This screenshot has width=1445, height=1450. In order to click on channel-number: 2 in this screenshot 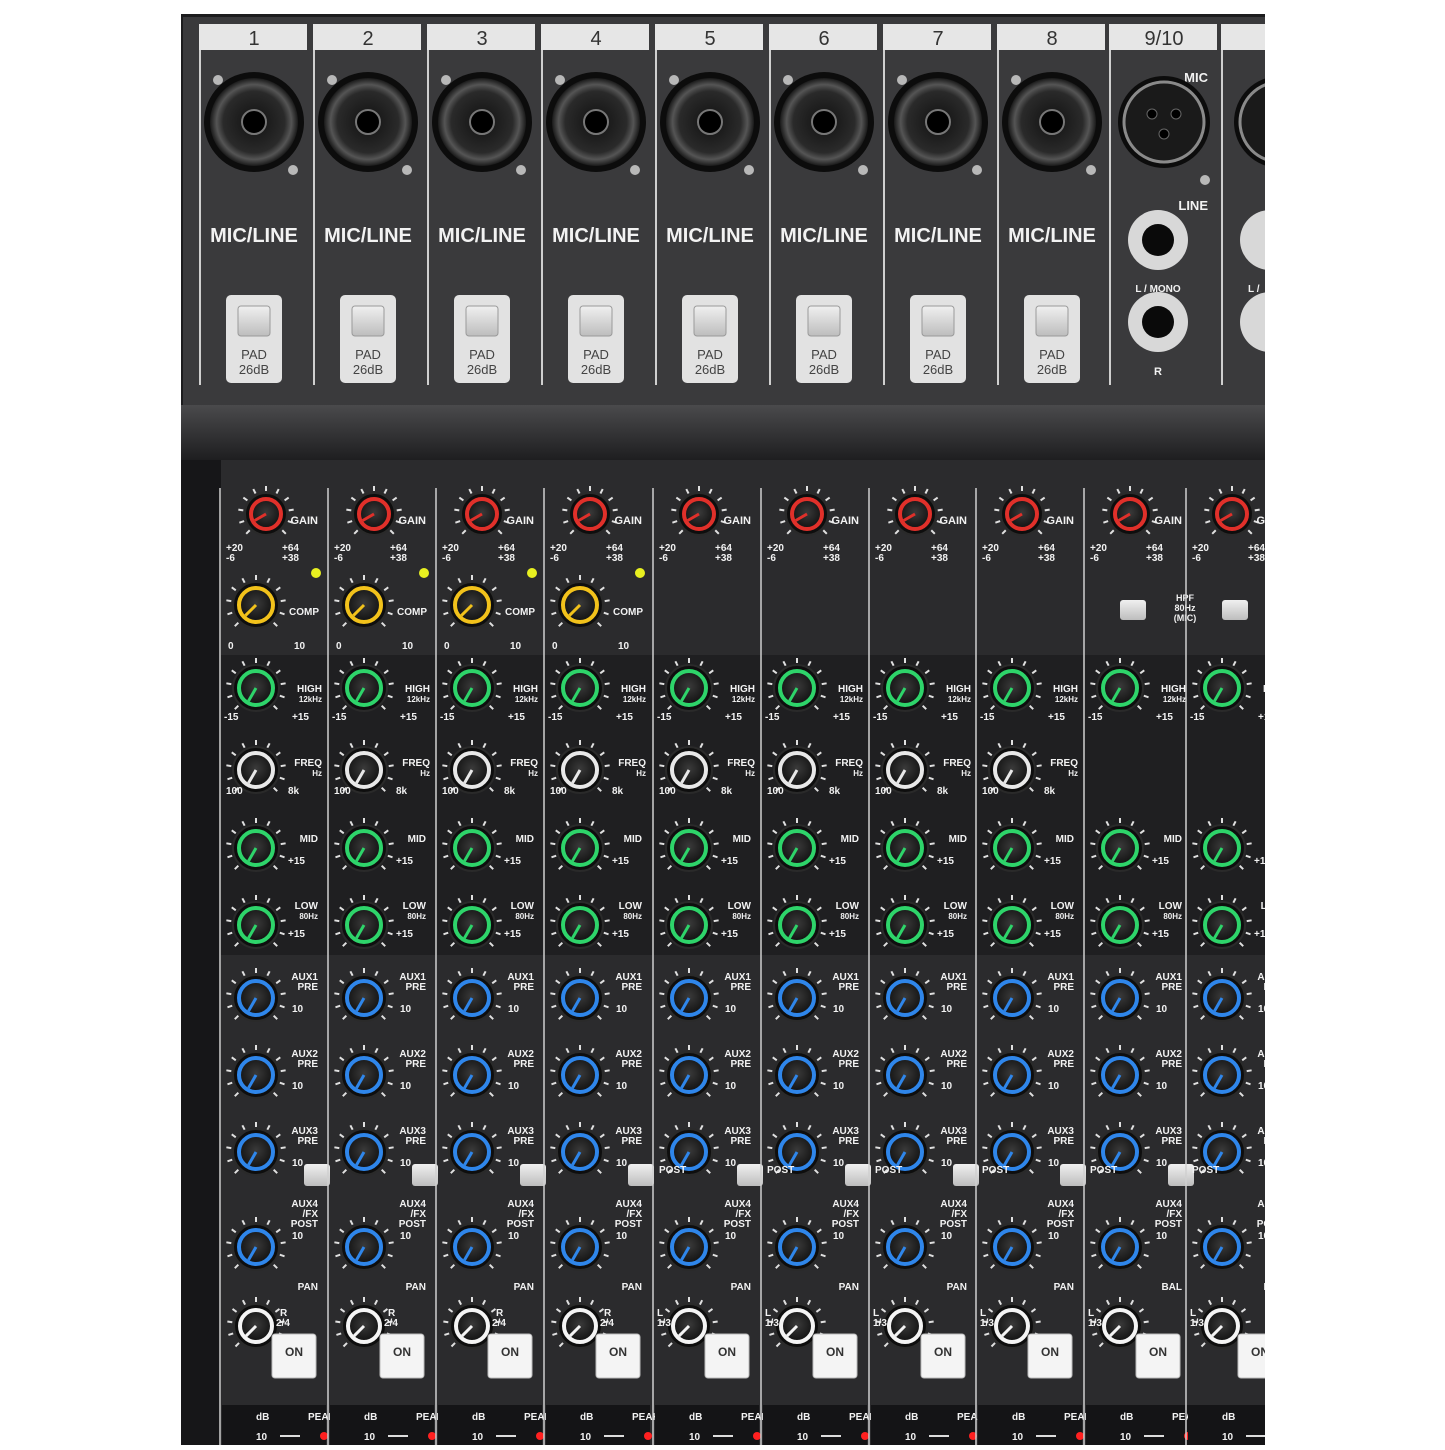, I will do `click(367, 39)`.